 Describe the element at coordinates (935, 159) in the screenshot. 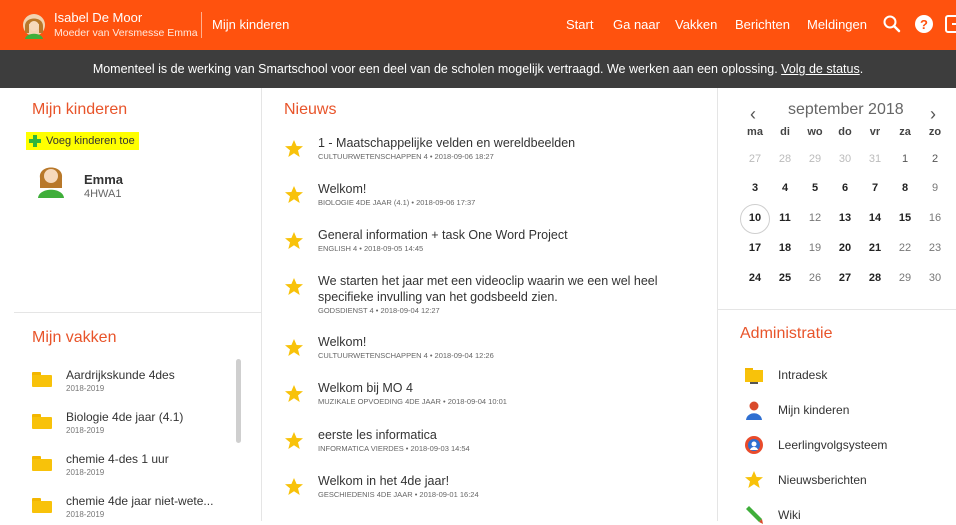

I see `calendar-day: 2` at that location.